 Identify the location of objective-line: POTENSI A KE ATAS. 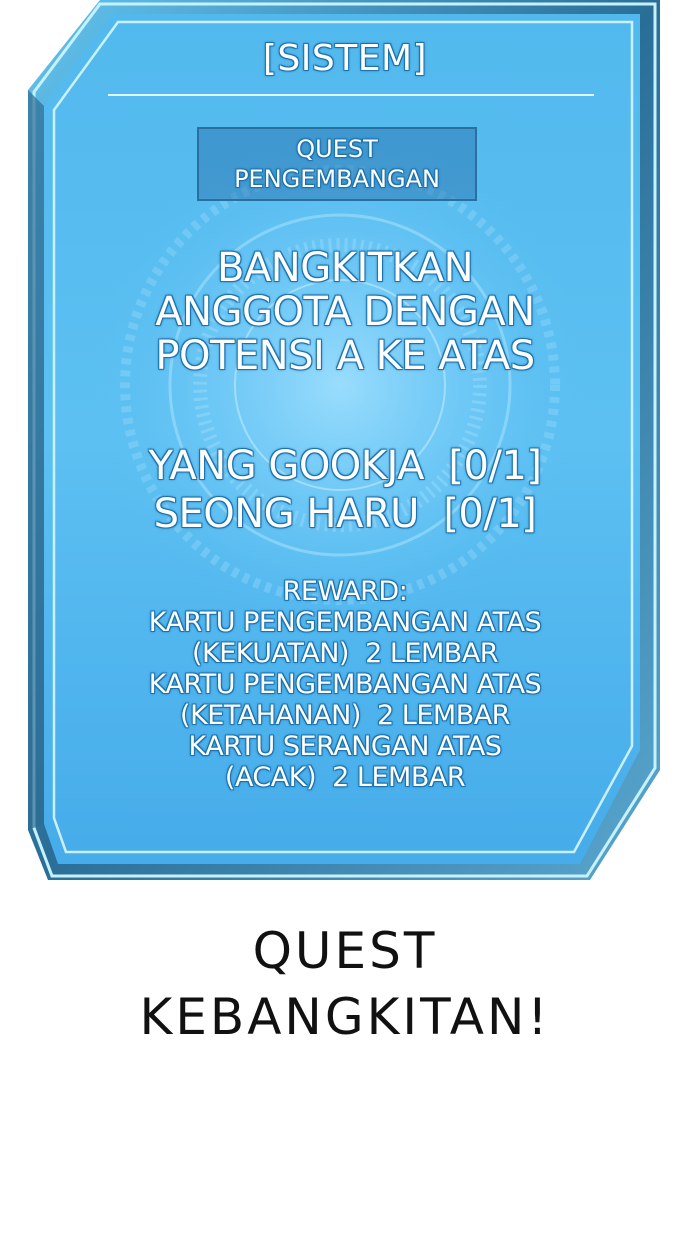
(345, 356).